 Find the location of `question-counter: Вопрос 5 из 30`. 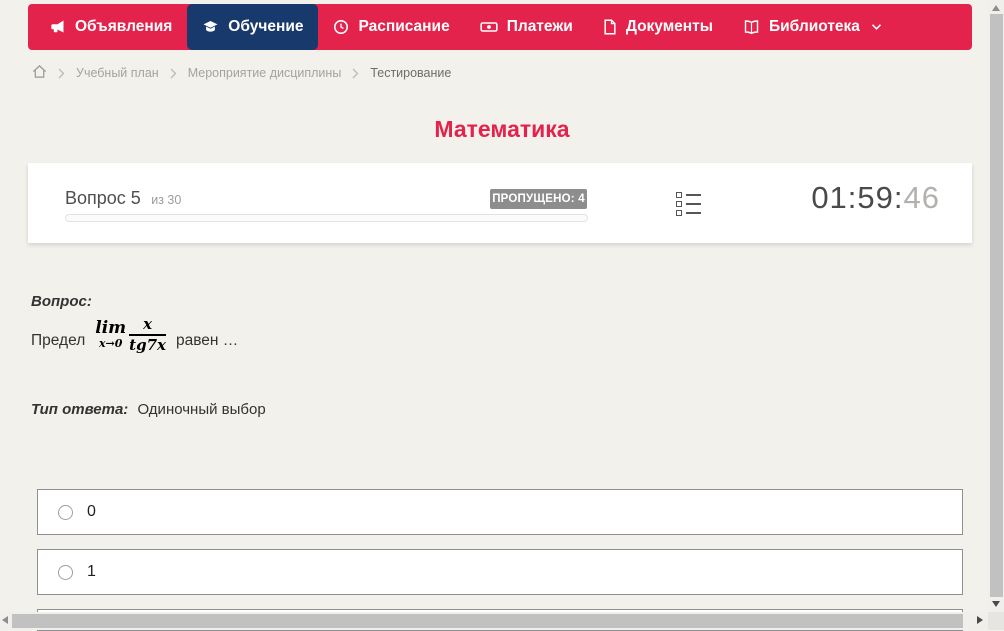

question-counter: Вопрос 5 из 30 is located at coordinates (123, 198).